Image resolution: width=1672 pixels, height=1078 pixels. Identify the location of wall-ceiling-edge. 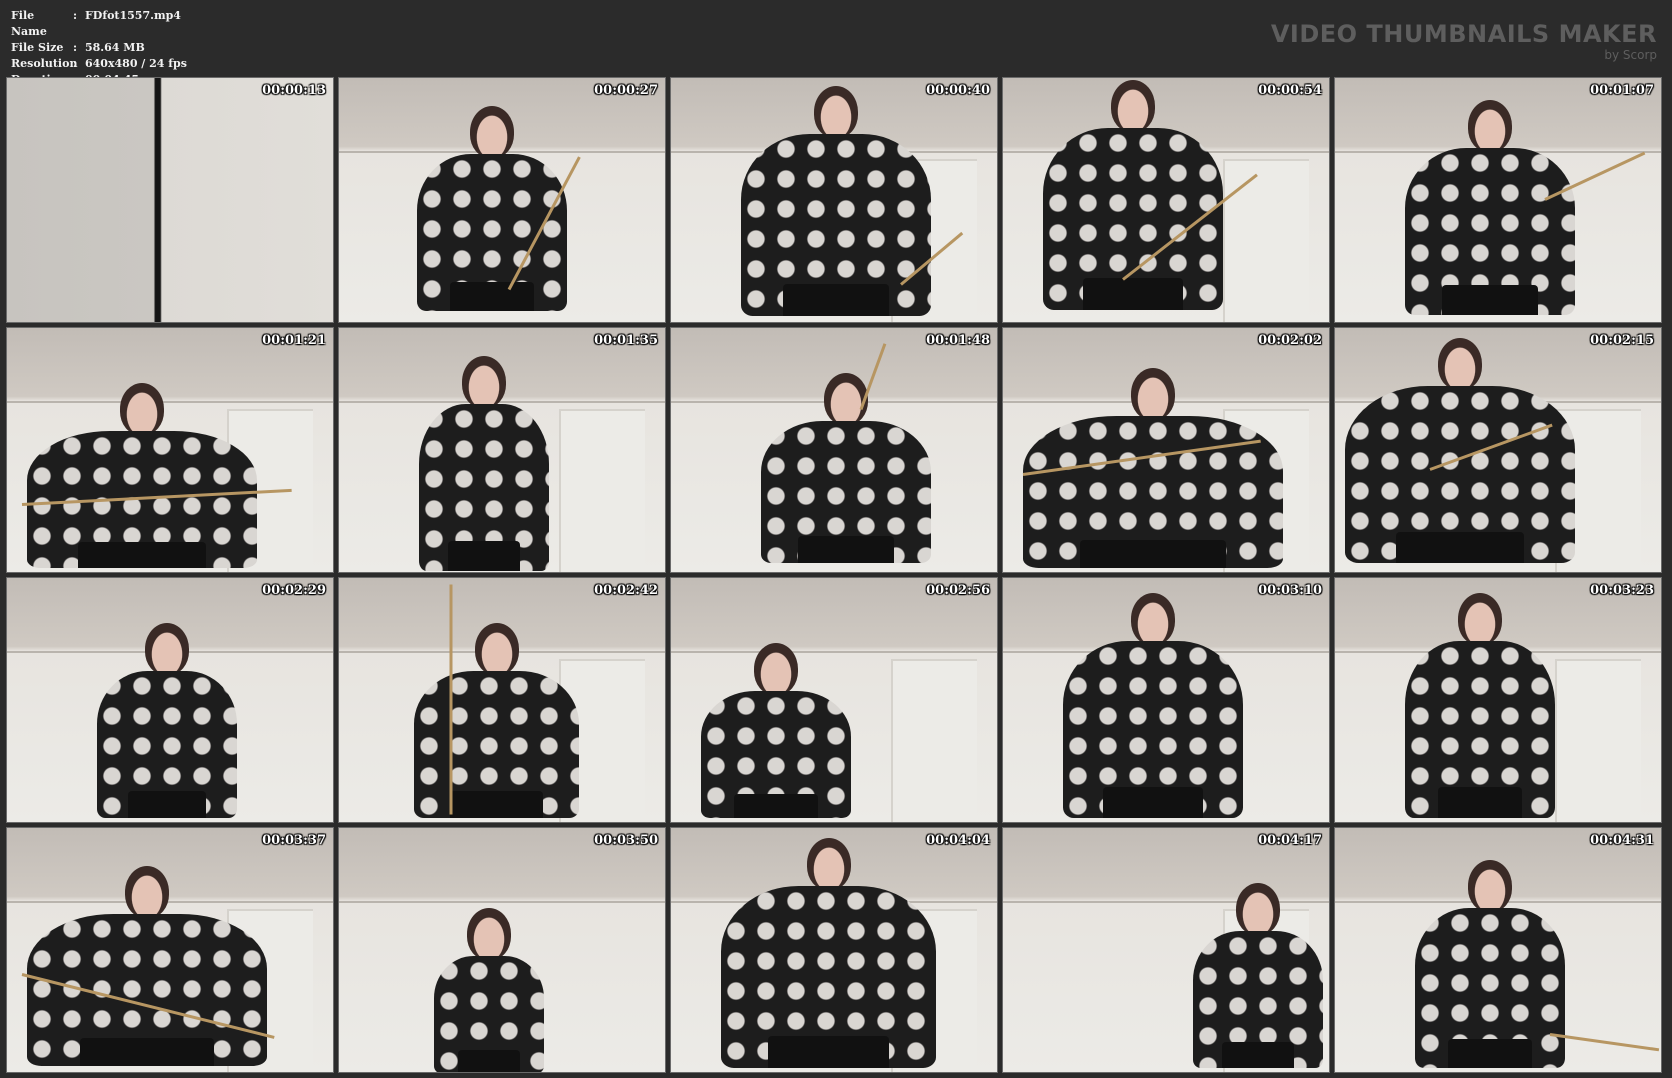
(502, 902).